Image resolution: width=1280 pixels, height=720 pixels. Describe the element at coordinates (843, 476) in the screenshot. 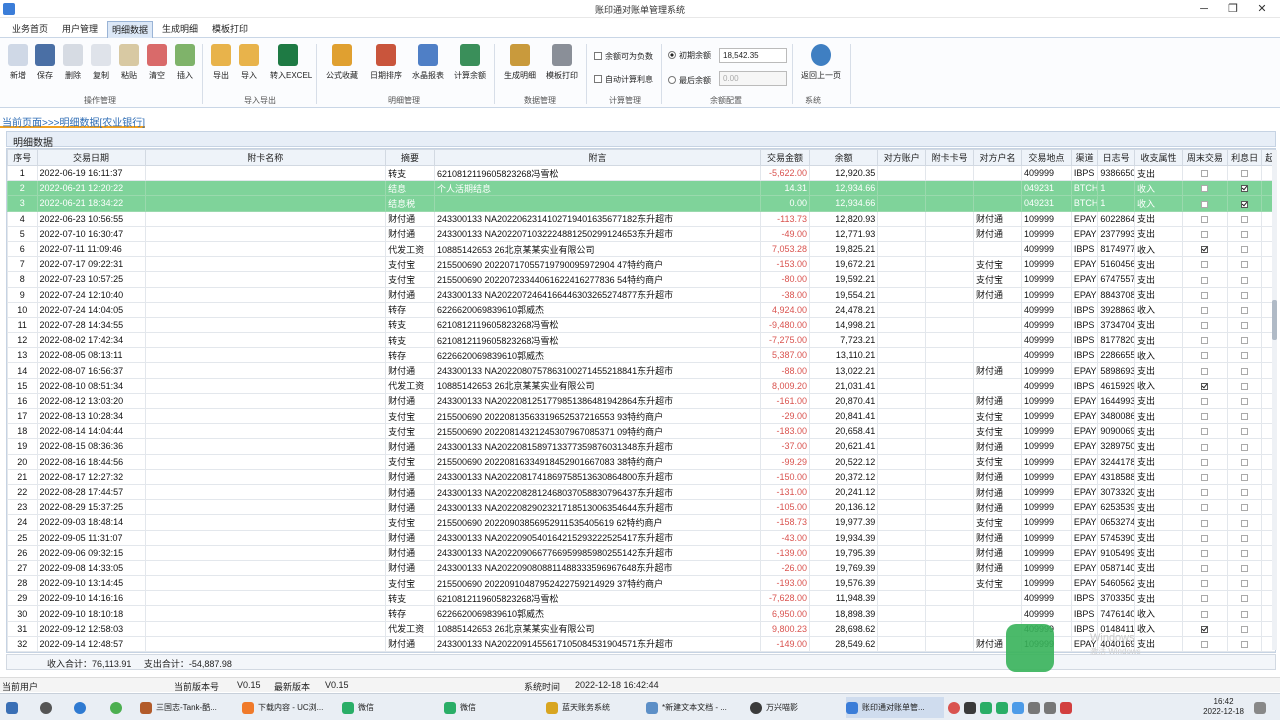

I see `cell-balance: 20,372.12` at that location.